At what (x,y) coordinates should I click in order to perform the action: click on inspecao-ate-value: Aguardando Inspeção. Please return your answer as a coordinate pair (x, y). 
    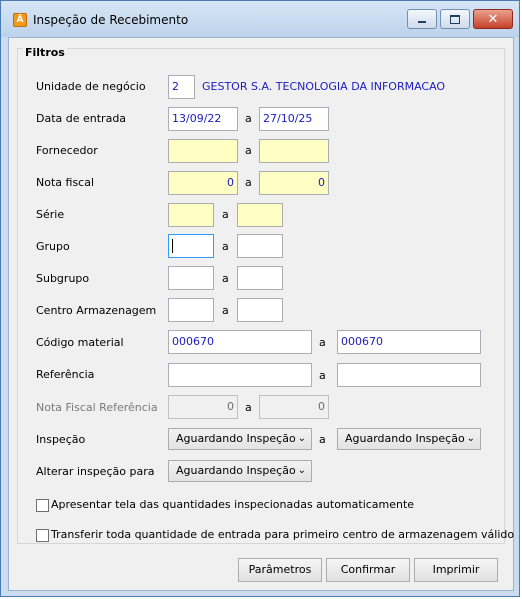
    Looking at the image, I should click on (405, 438).